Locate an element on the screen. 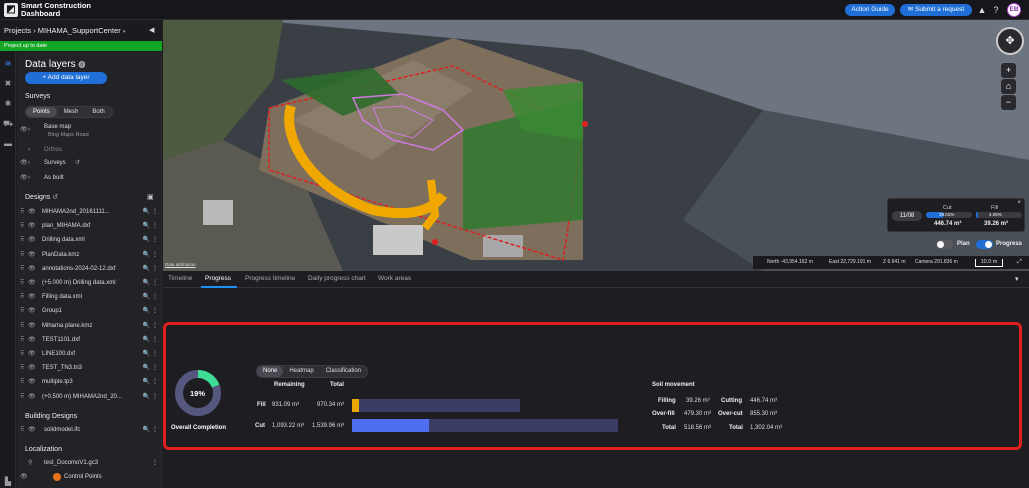 The width and height of the screenshot is (1029, 488). tab-work-areas: Work areas is located at coordinates (394, 278).